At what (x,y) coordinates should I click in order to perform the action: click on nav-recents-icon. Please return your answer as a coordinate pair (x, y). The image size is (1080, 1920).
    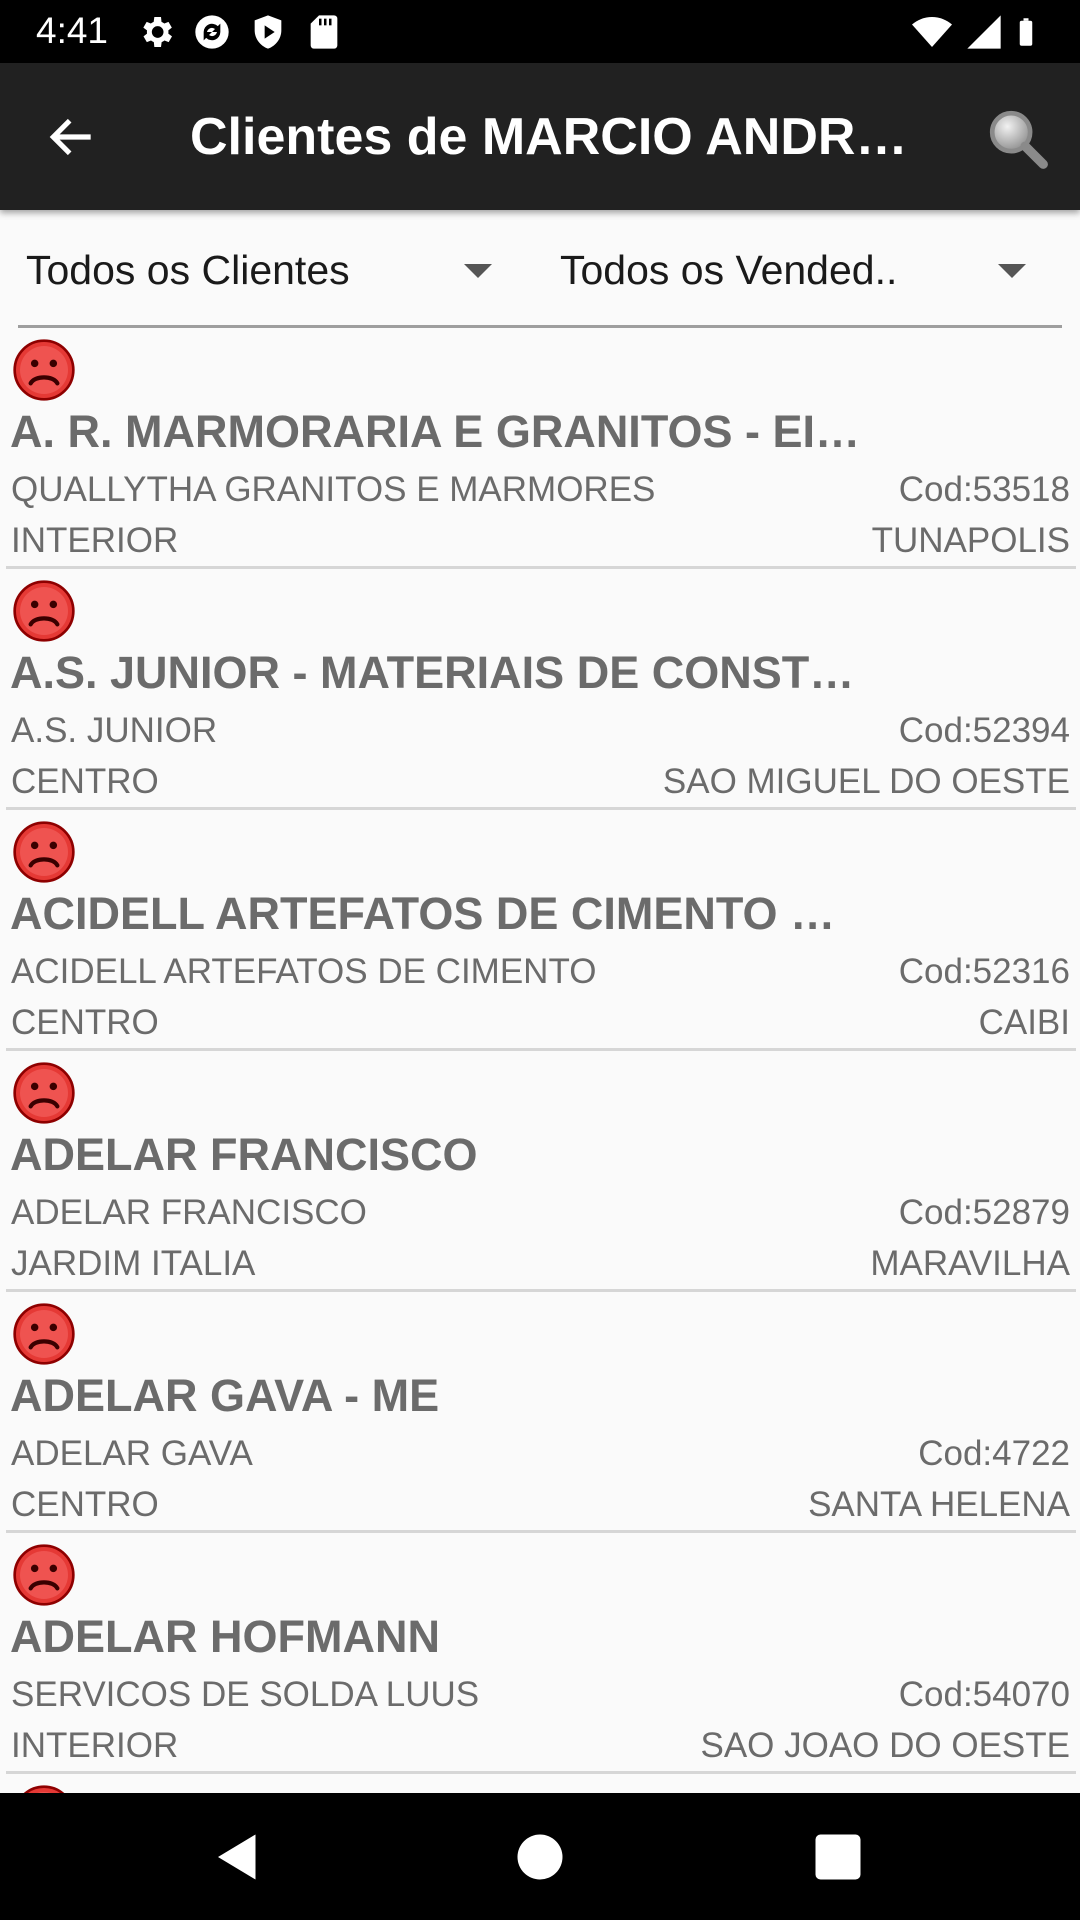
    Looking at the image, I should click on (838, 1857).